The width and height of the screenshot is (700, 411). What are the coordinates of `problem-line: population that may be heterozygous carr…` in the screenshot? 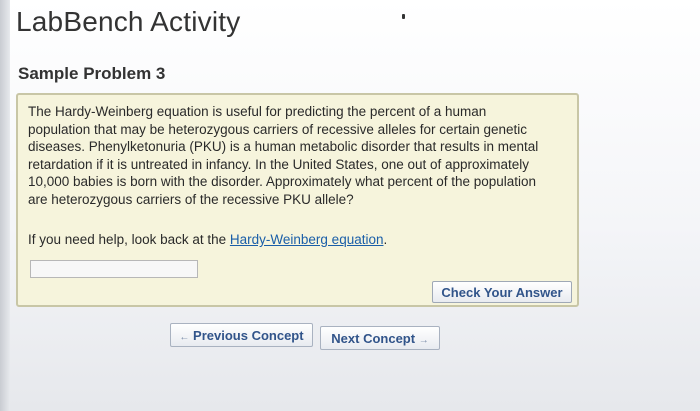 It's located at (278, 129).